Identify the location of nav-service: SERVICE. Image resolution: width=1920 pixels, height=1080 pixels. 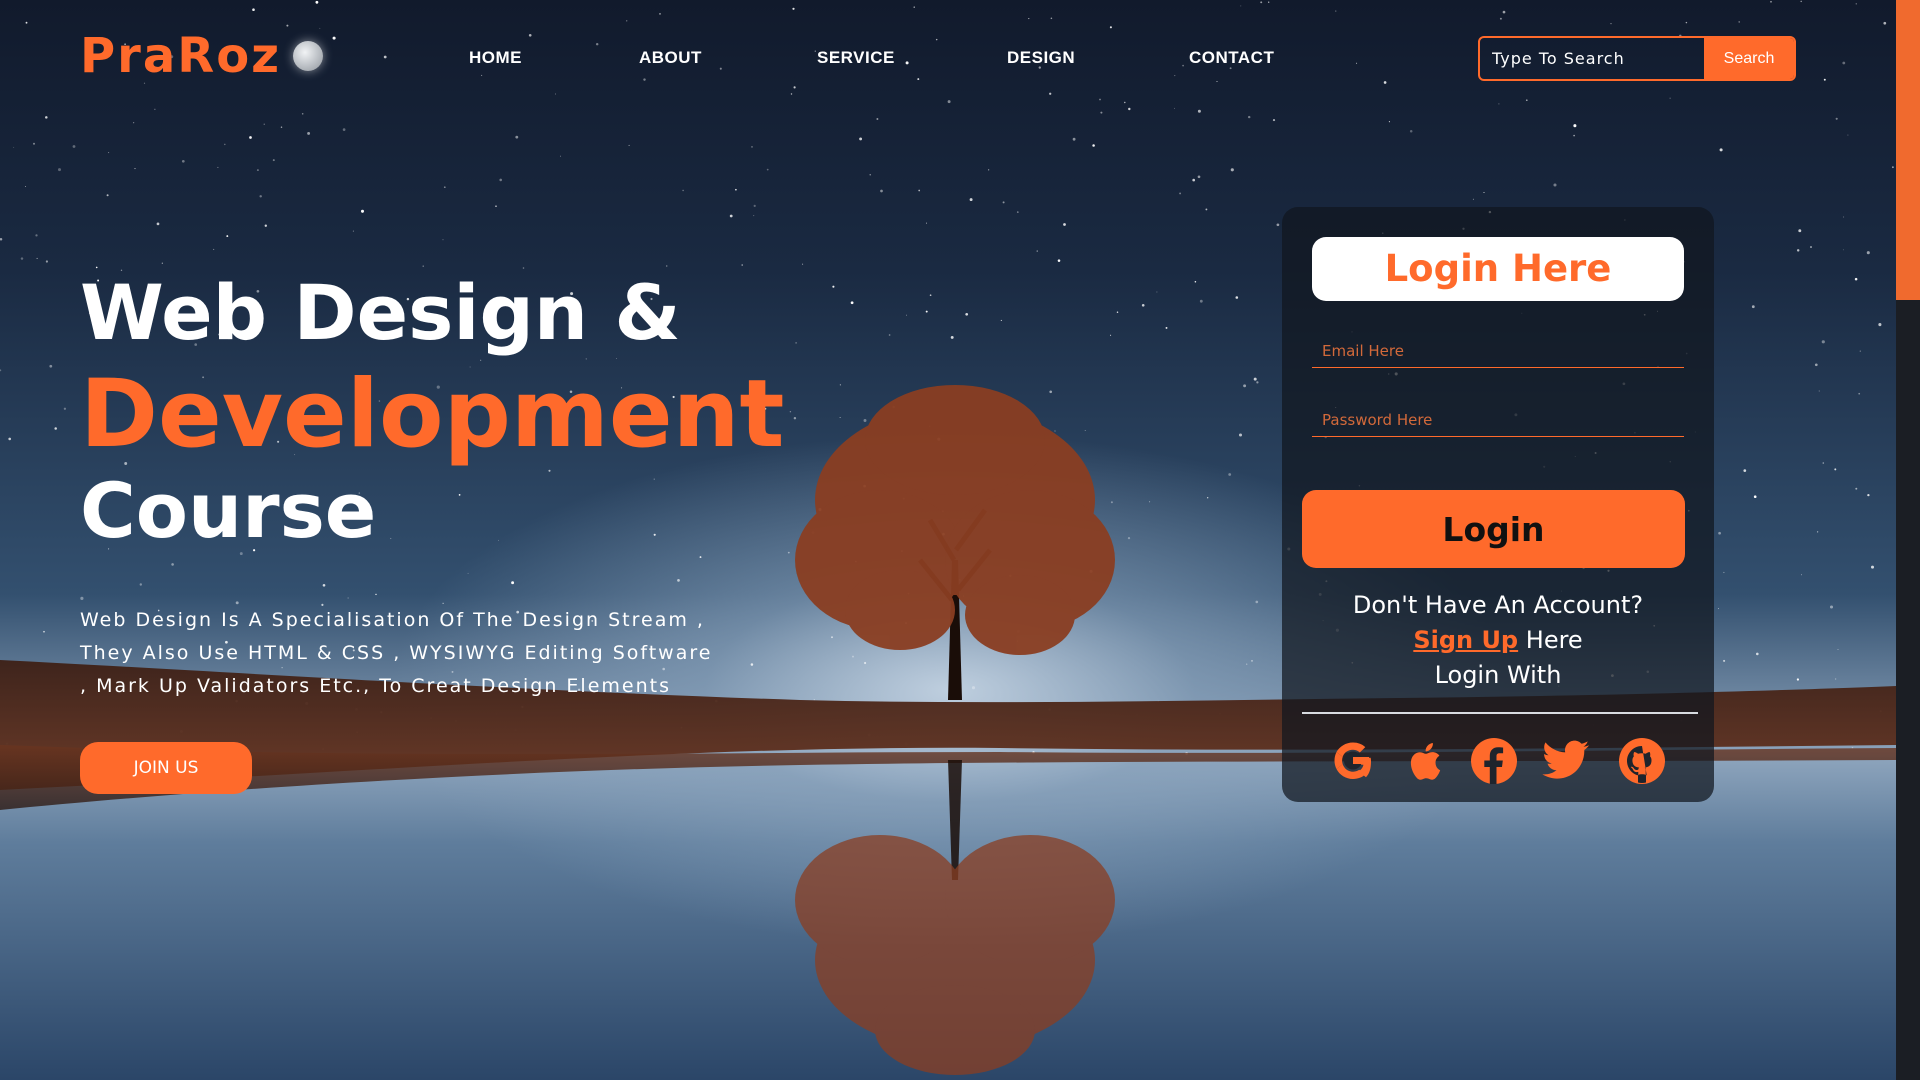
(856, 58).